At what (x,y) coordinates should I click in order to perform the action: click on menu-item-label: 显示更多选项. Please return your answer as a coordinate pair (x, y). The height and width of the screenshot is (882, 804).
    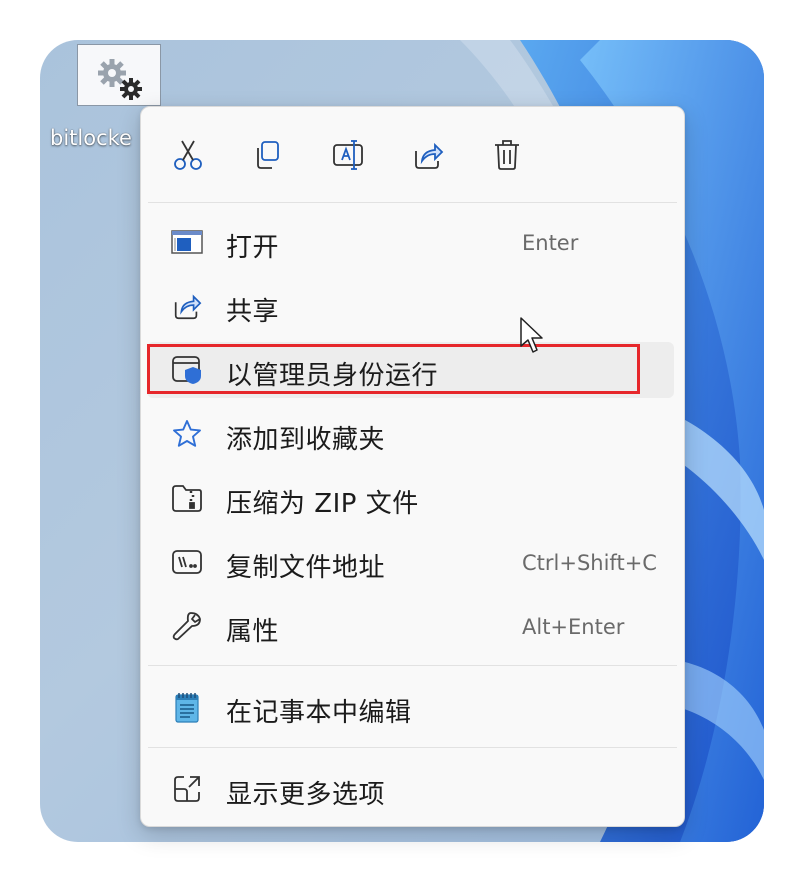
    Looking at the image, I should click on (306, 795).